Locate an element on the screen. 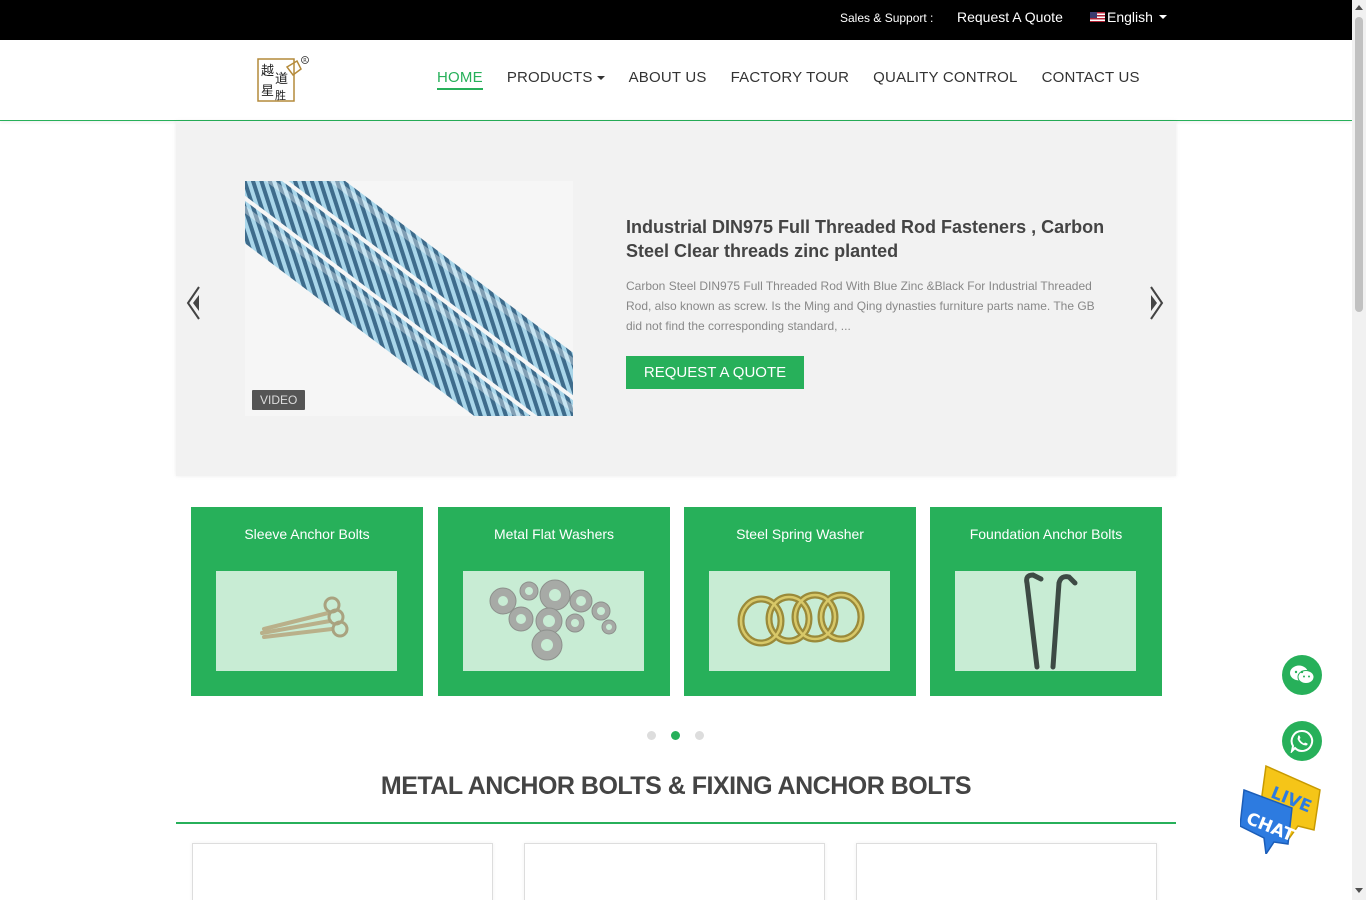 This screenshot has height=900, width=1366. category-card: Foundation Anchor Bolts is located at coordinates (1046, 601).